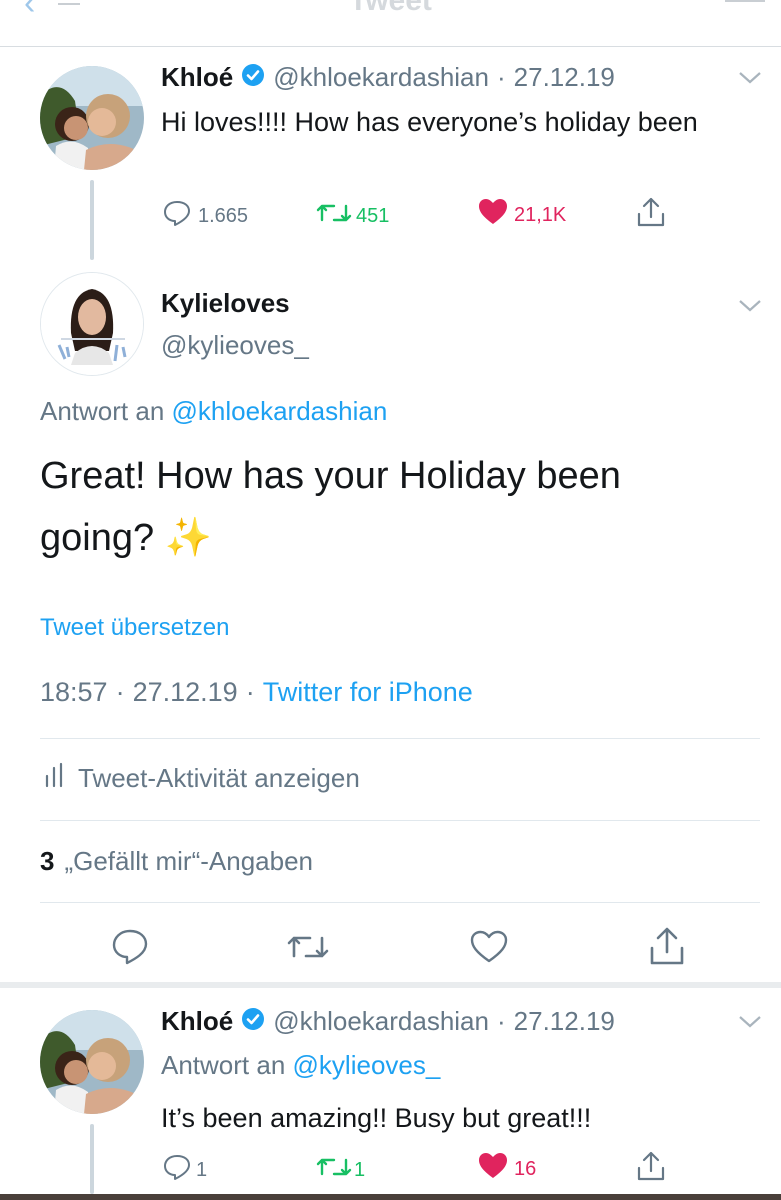 This screenshot has height=1200, width=781. I want to click on retweet-button: 451, so click(352, 216).